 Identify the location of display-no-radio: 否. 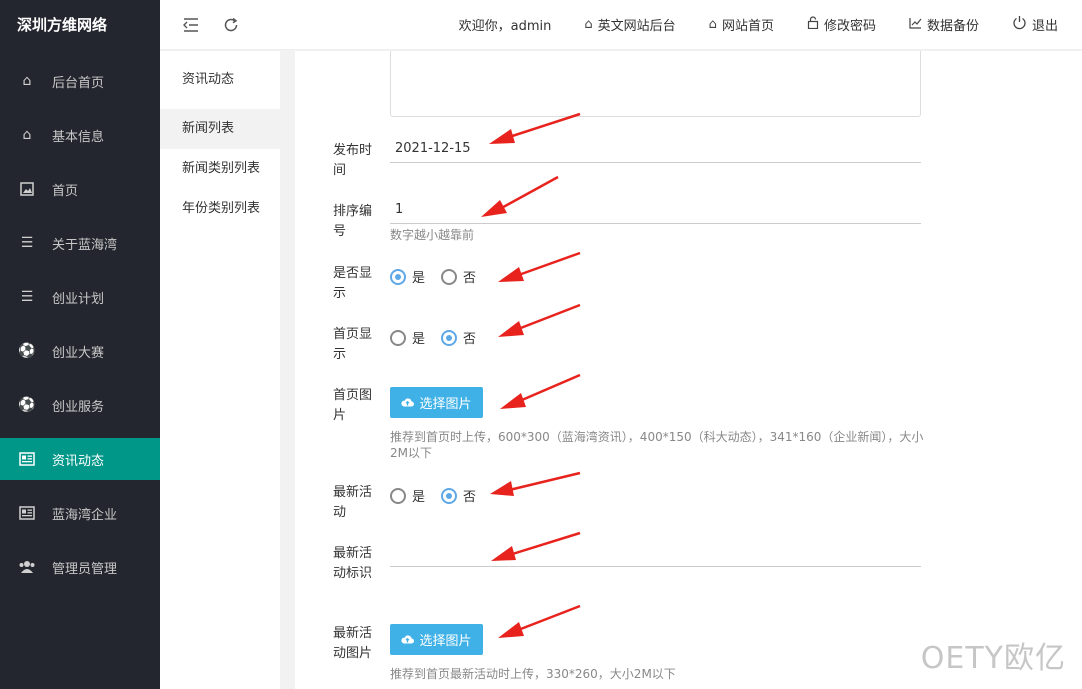
(458, 276).